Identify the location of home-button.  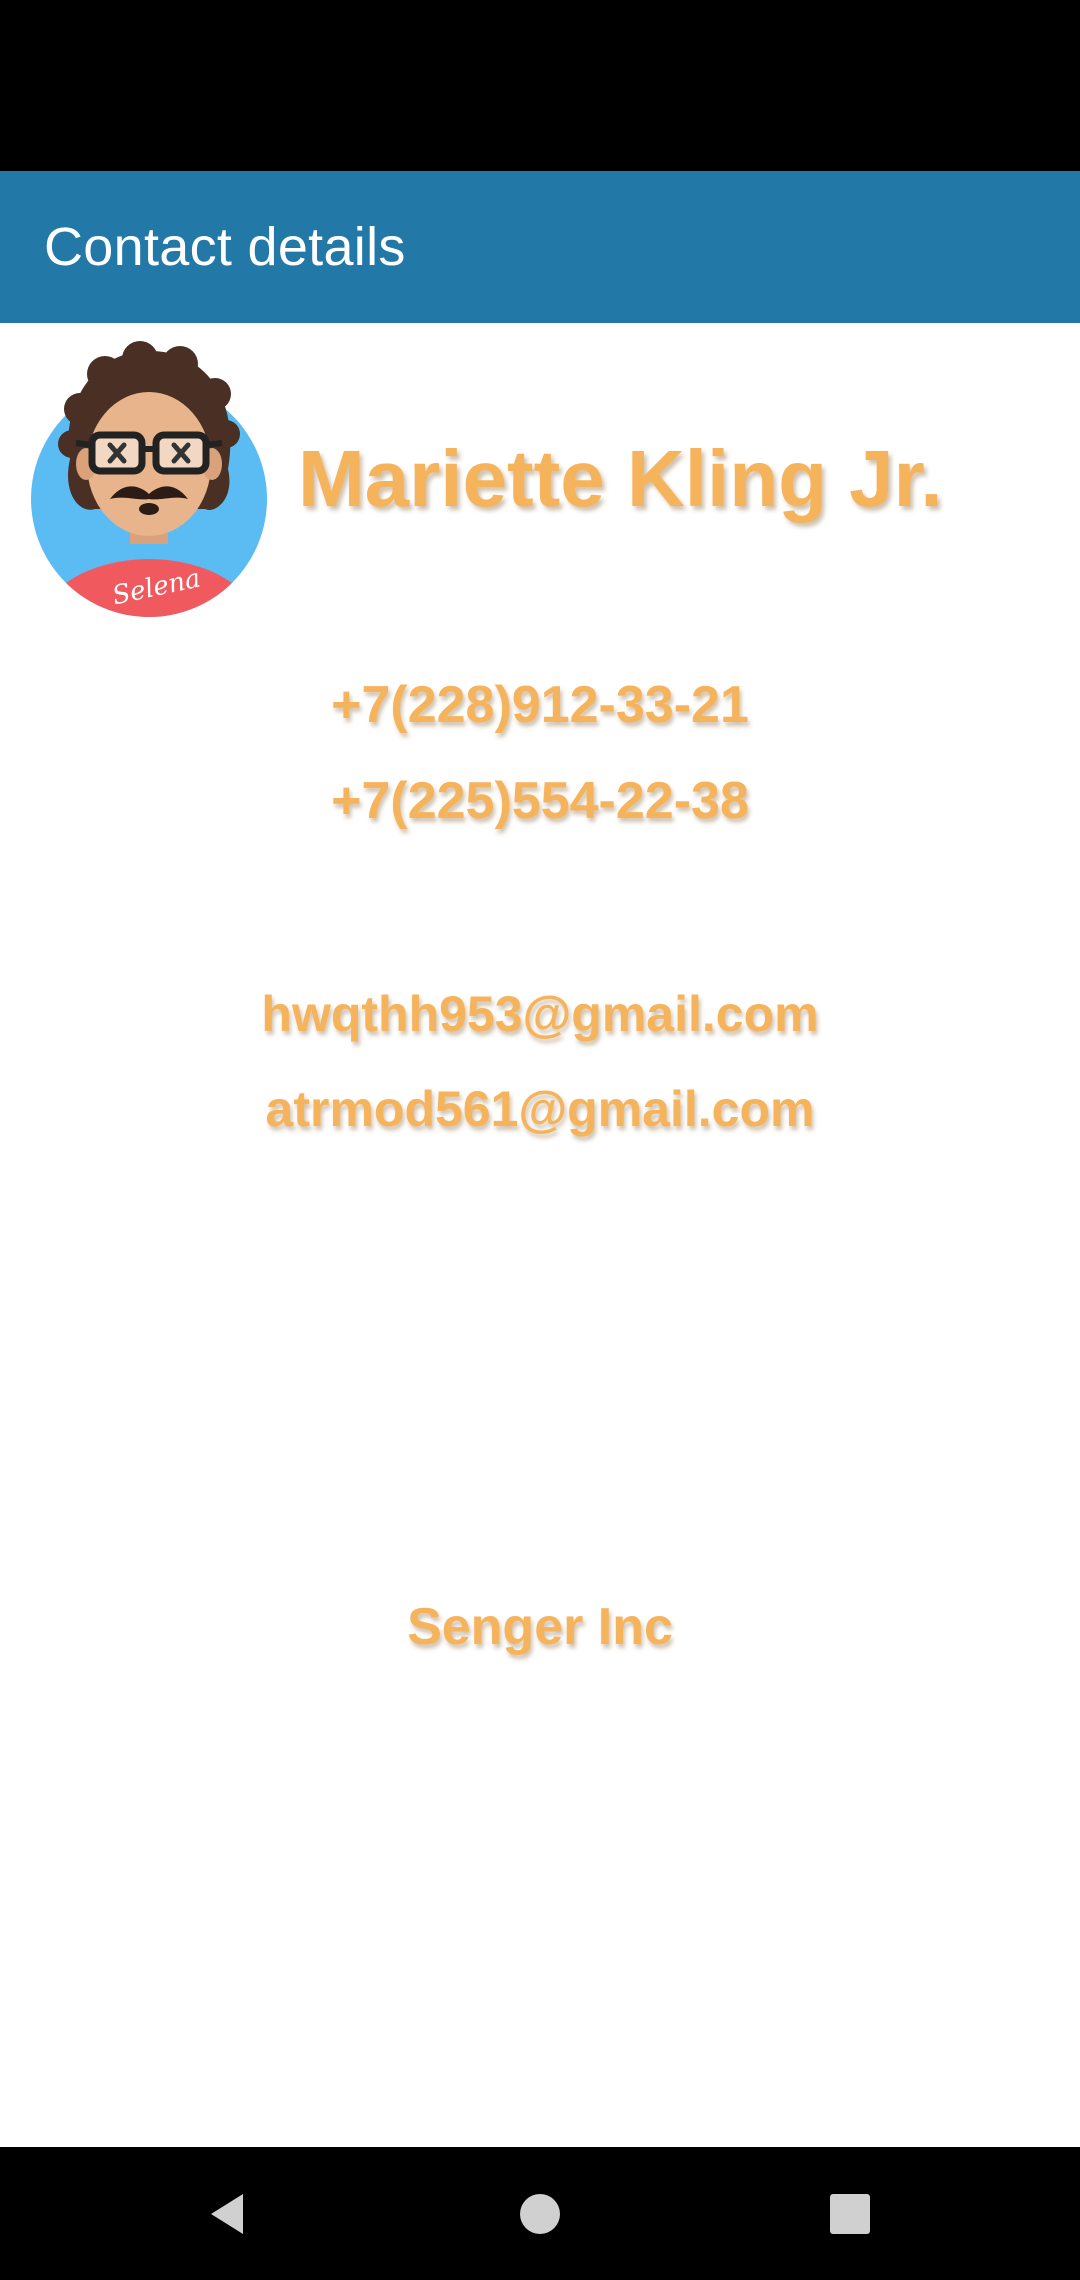
(540, 2213).